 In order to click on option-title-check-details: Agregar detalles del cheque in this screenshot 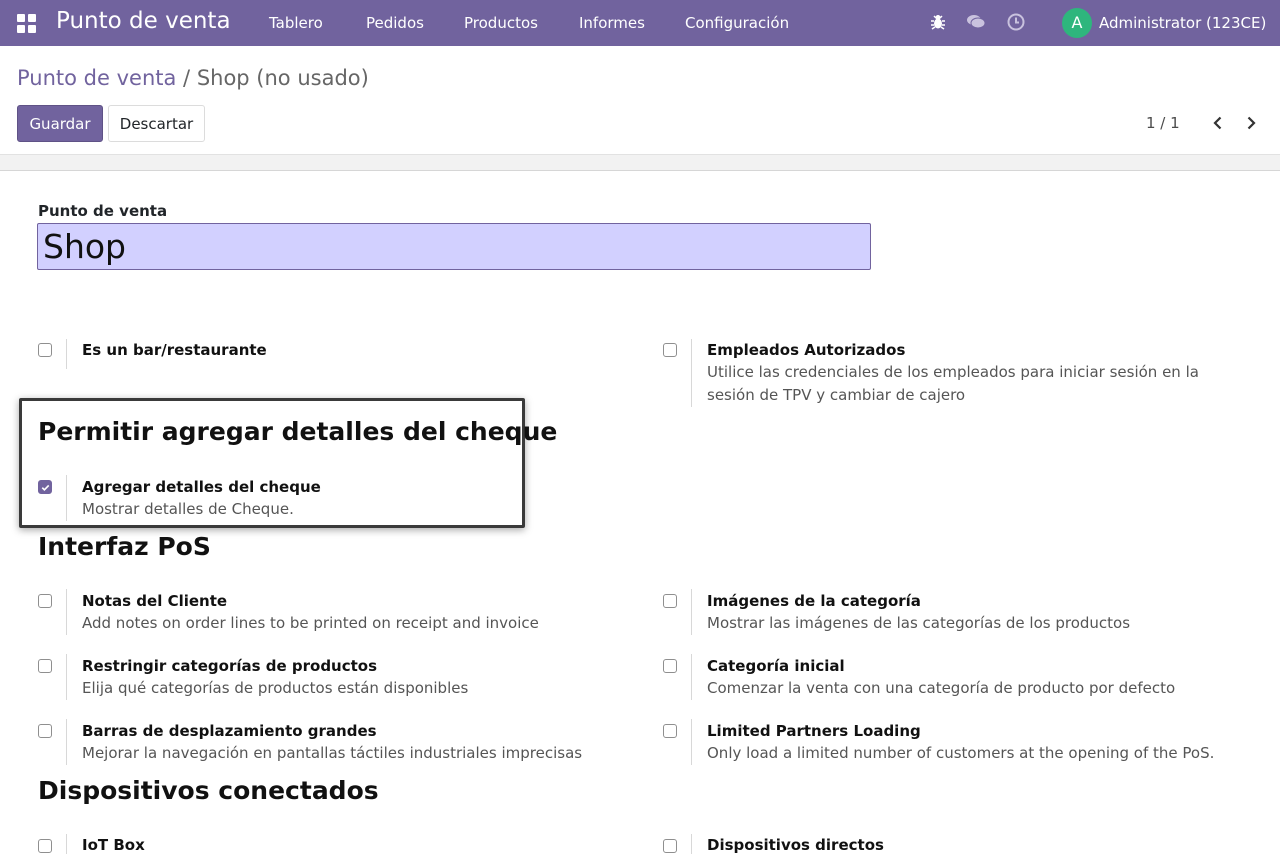, I will do `click(201, 487)`.